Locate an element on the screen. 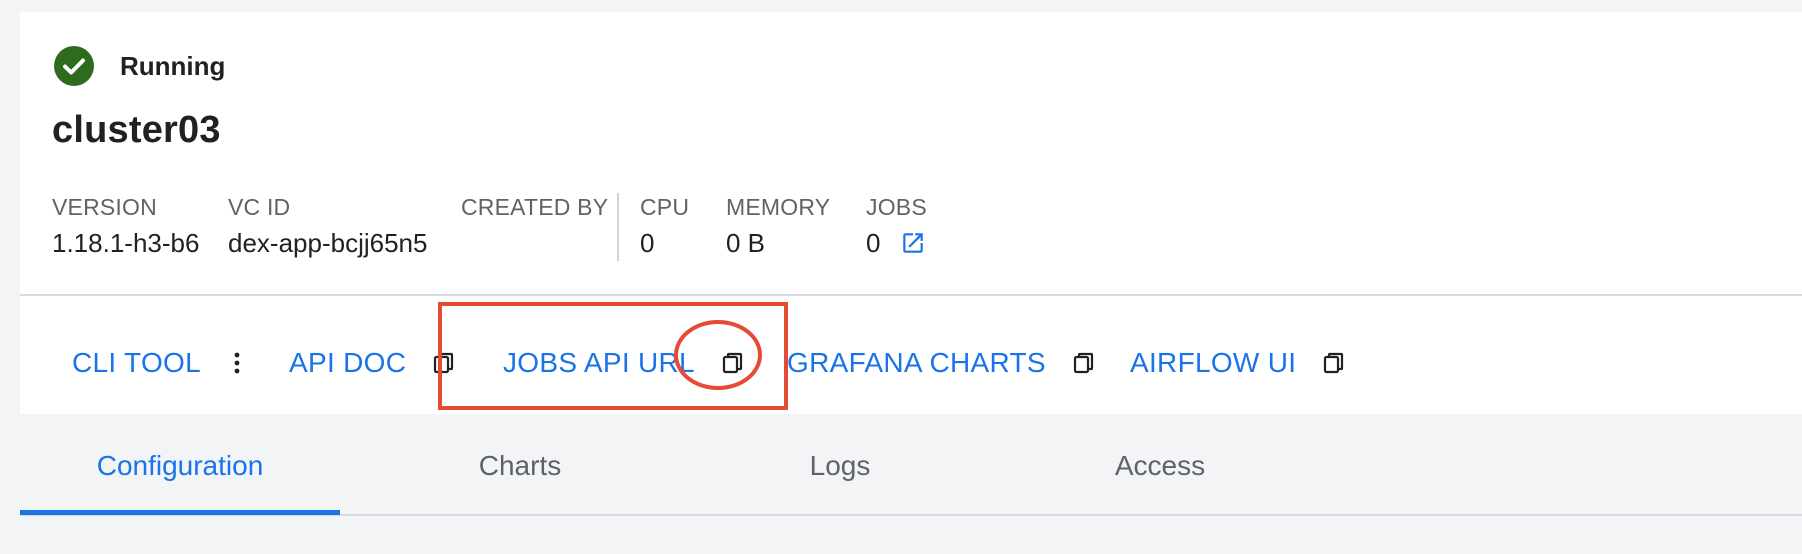 The image size is (1802, 554). version-value: 1.18.1-h3-b6 is located at coordinates (126, 243).